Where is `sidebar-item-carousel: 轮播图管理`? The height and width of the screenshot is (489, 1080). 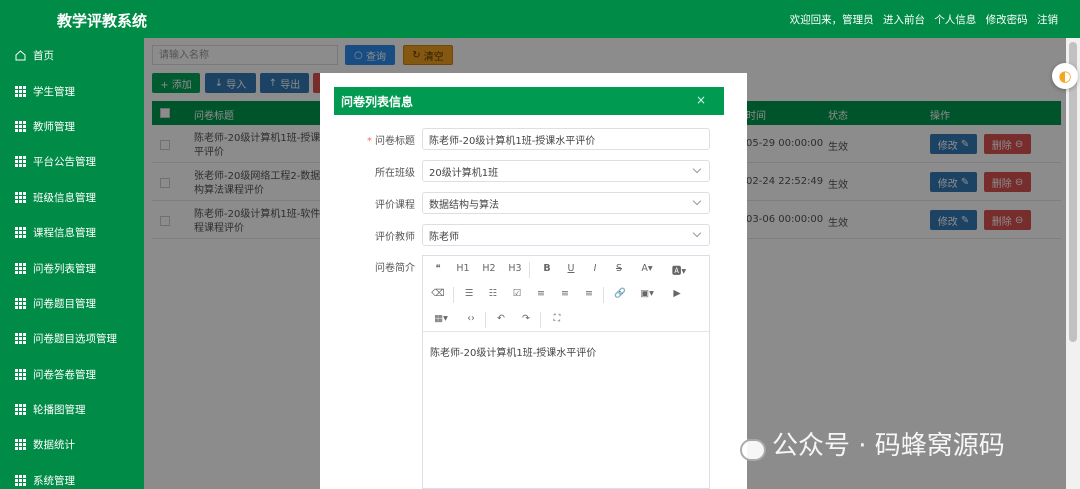
sidebar-item-carousel: 轮播图管理 is located at coordinates (72, 409).